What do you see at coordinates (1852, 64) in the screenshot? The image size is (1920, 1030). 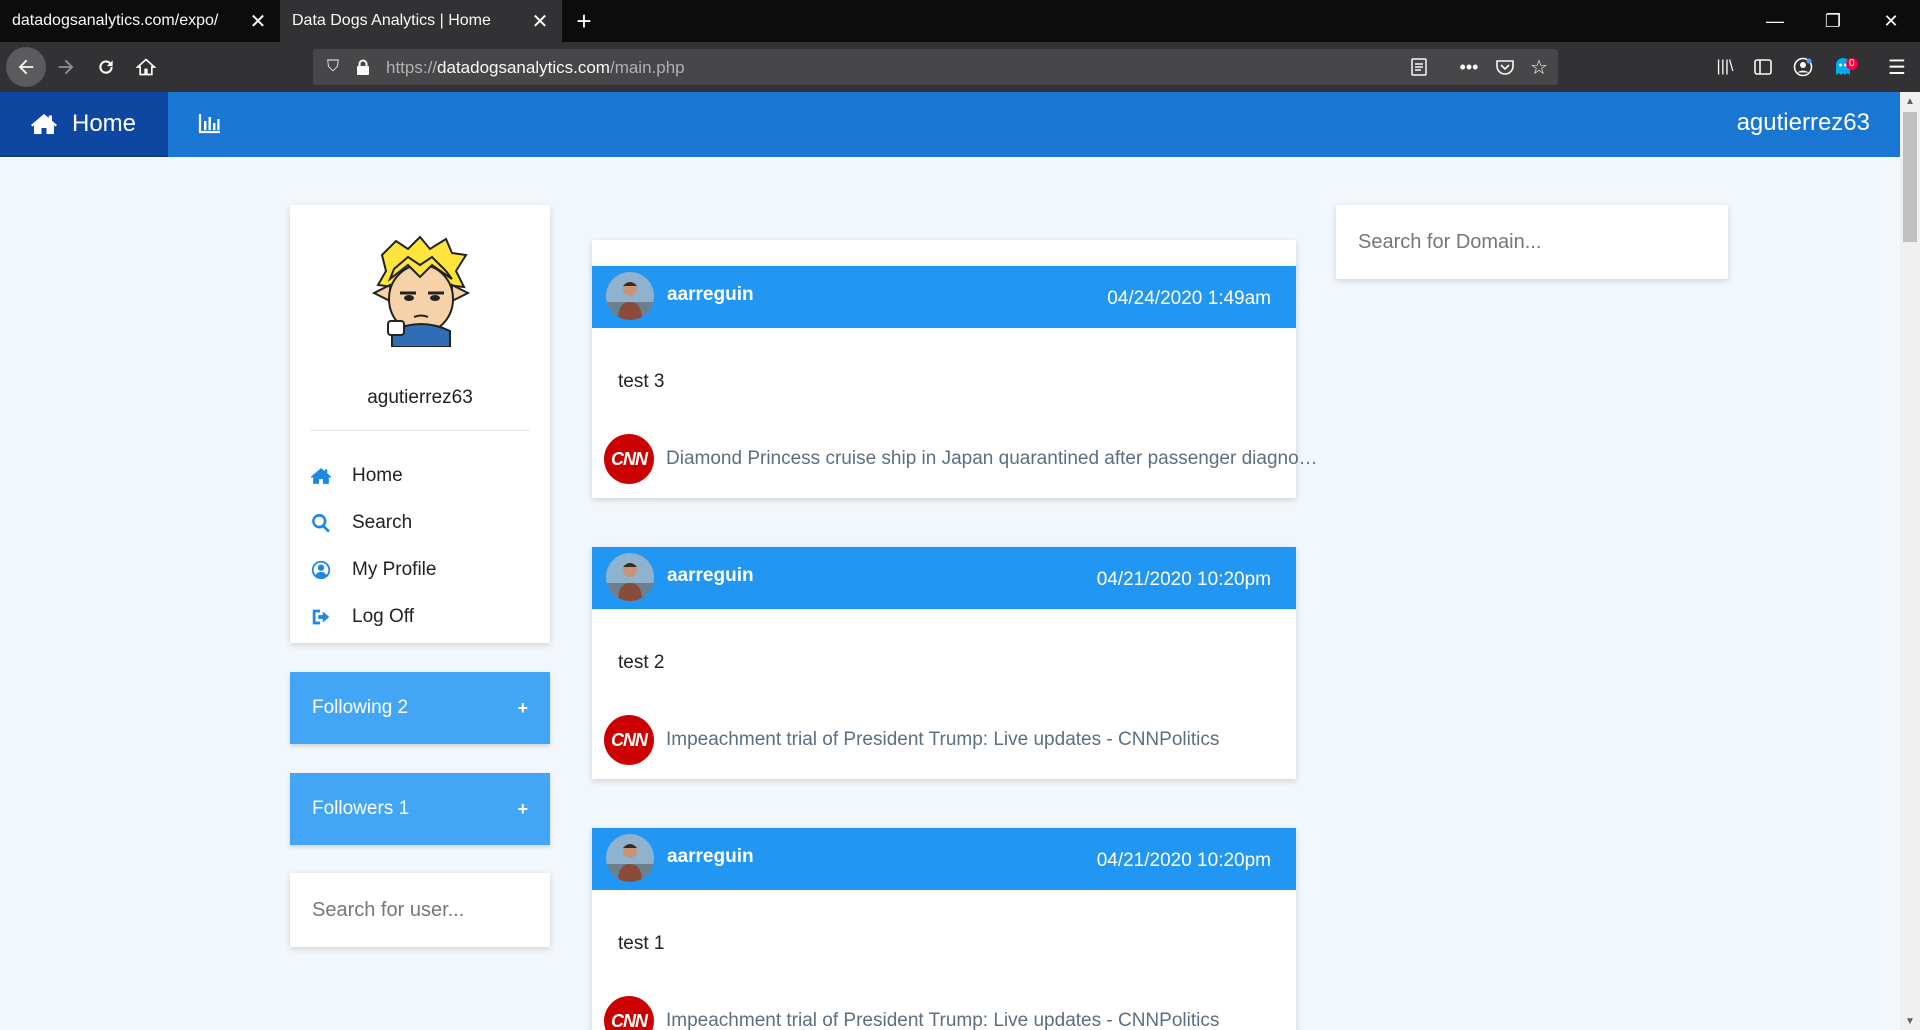 I see `extension-badge: 0` at bounding box center [1852, 64].